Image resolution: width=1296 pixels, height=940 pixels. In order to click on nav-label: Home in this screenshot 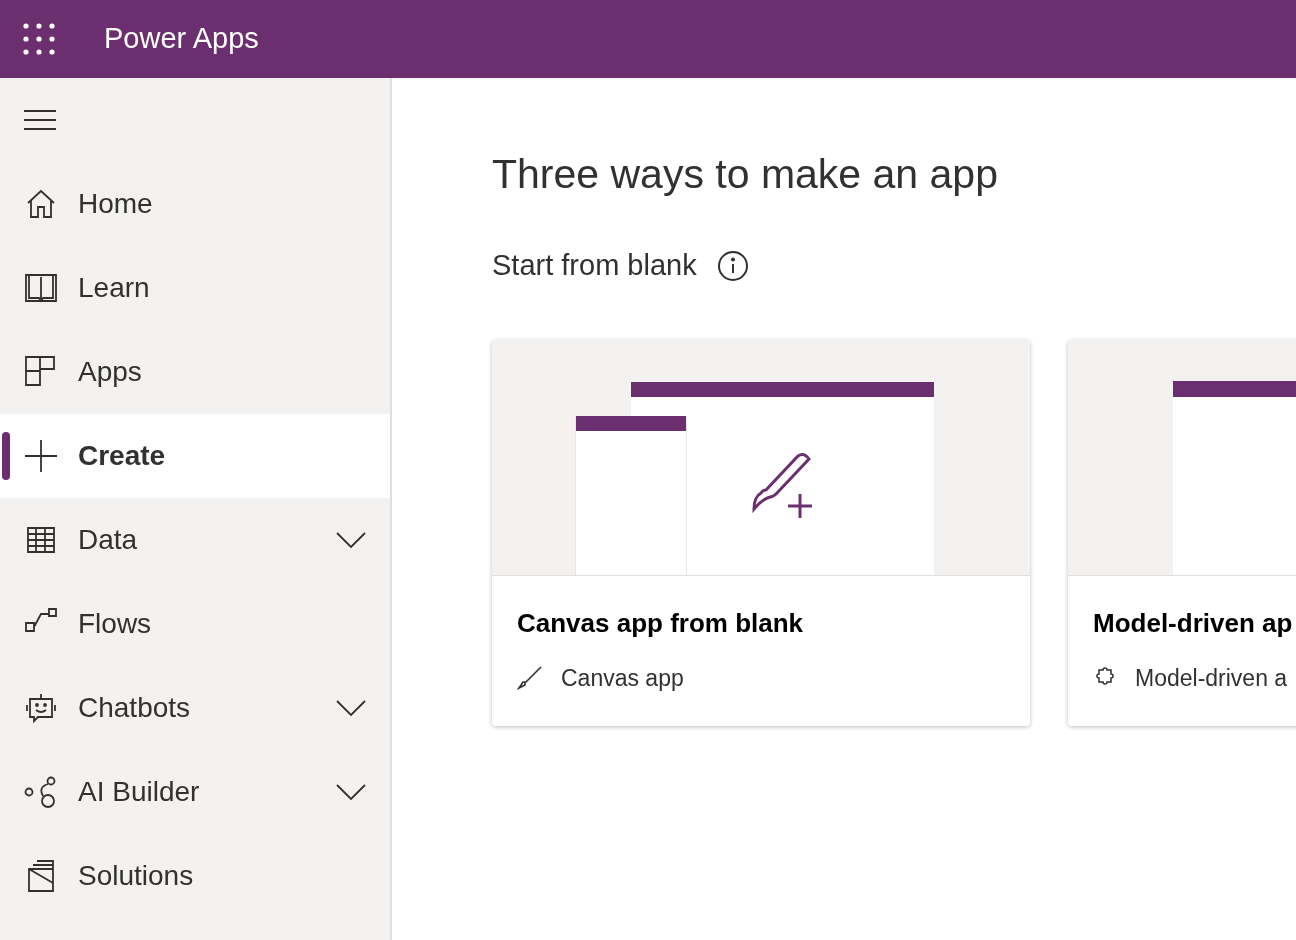, I will do `click(116, 204)`.